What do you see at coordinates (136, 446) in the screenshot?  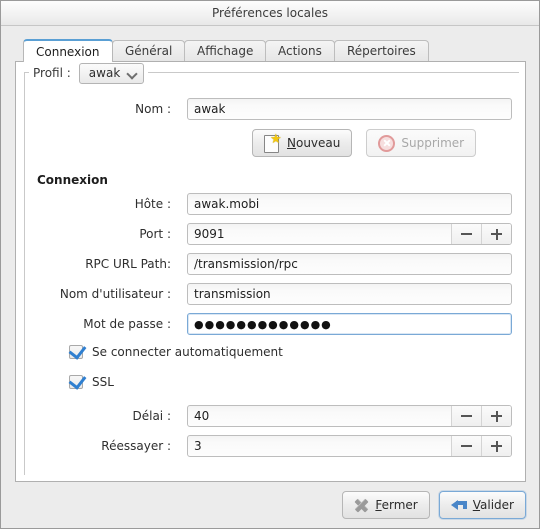 I see `retry-label: Réessayer :` at bounding box center [136, 446].